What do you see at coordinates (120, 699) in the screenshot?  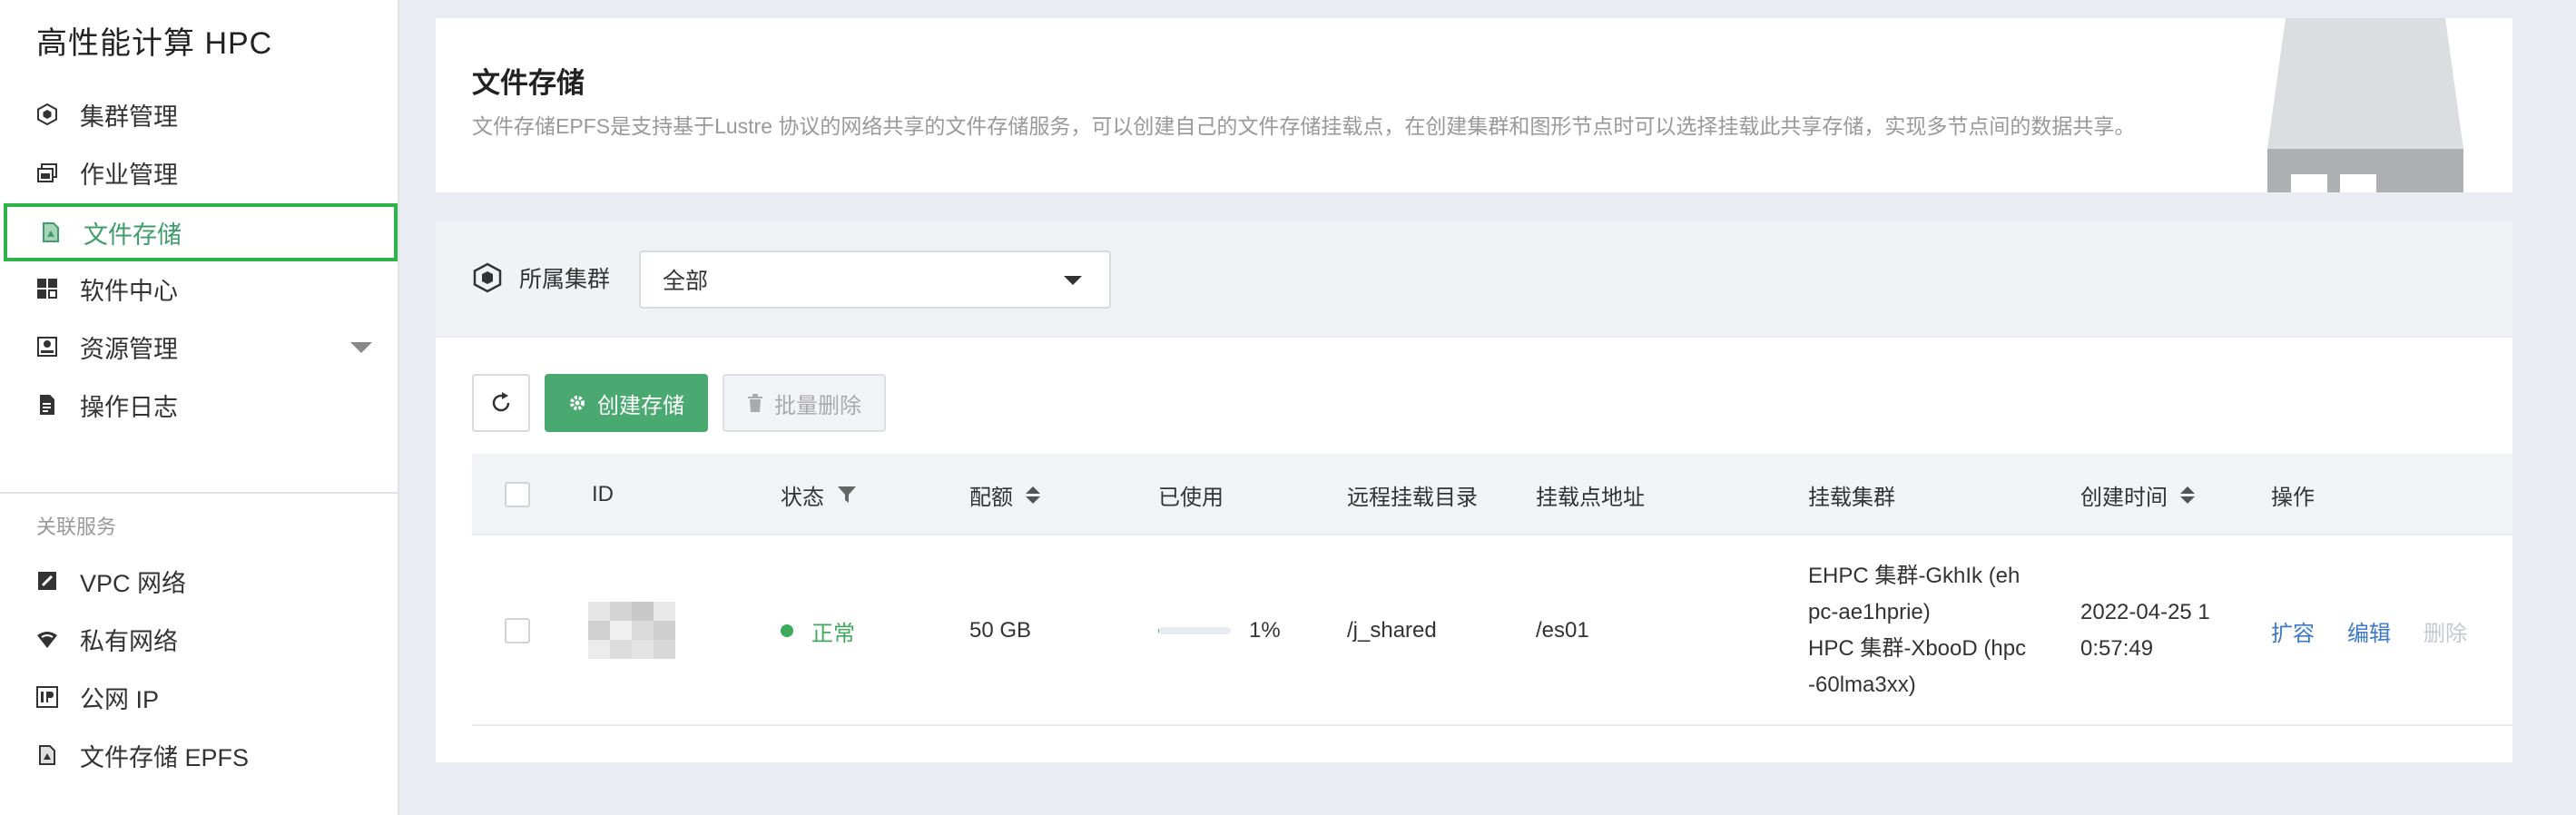 I see `sidebar-item-label: 公网 IP` at bounding box center [120, 699].